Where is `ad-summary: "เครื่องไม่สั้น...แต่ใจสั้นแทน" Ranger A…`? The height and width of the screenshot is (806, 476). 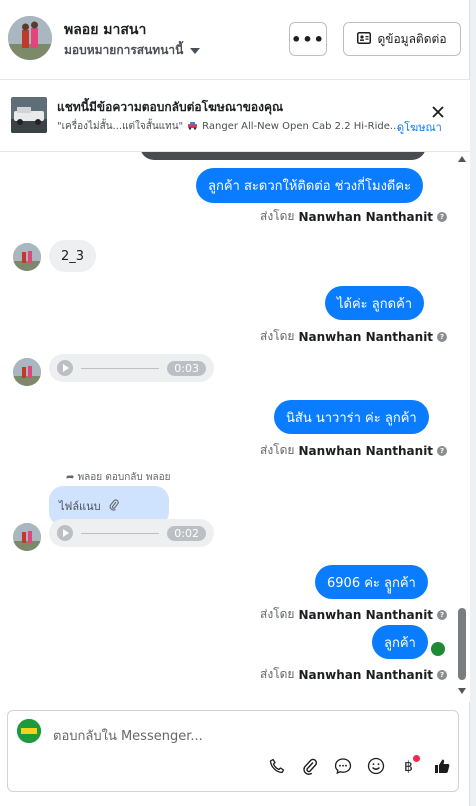
ad-summary: "เครื่องไม่สั้น...แต่ใจสั้นแทน" Ranger A… is located at coordinates (228, 126).